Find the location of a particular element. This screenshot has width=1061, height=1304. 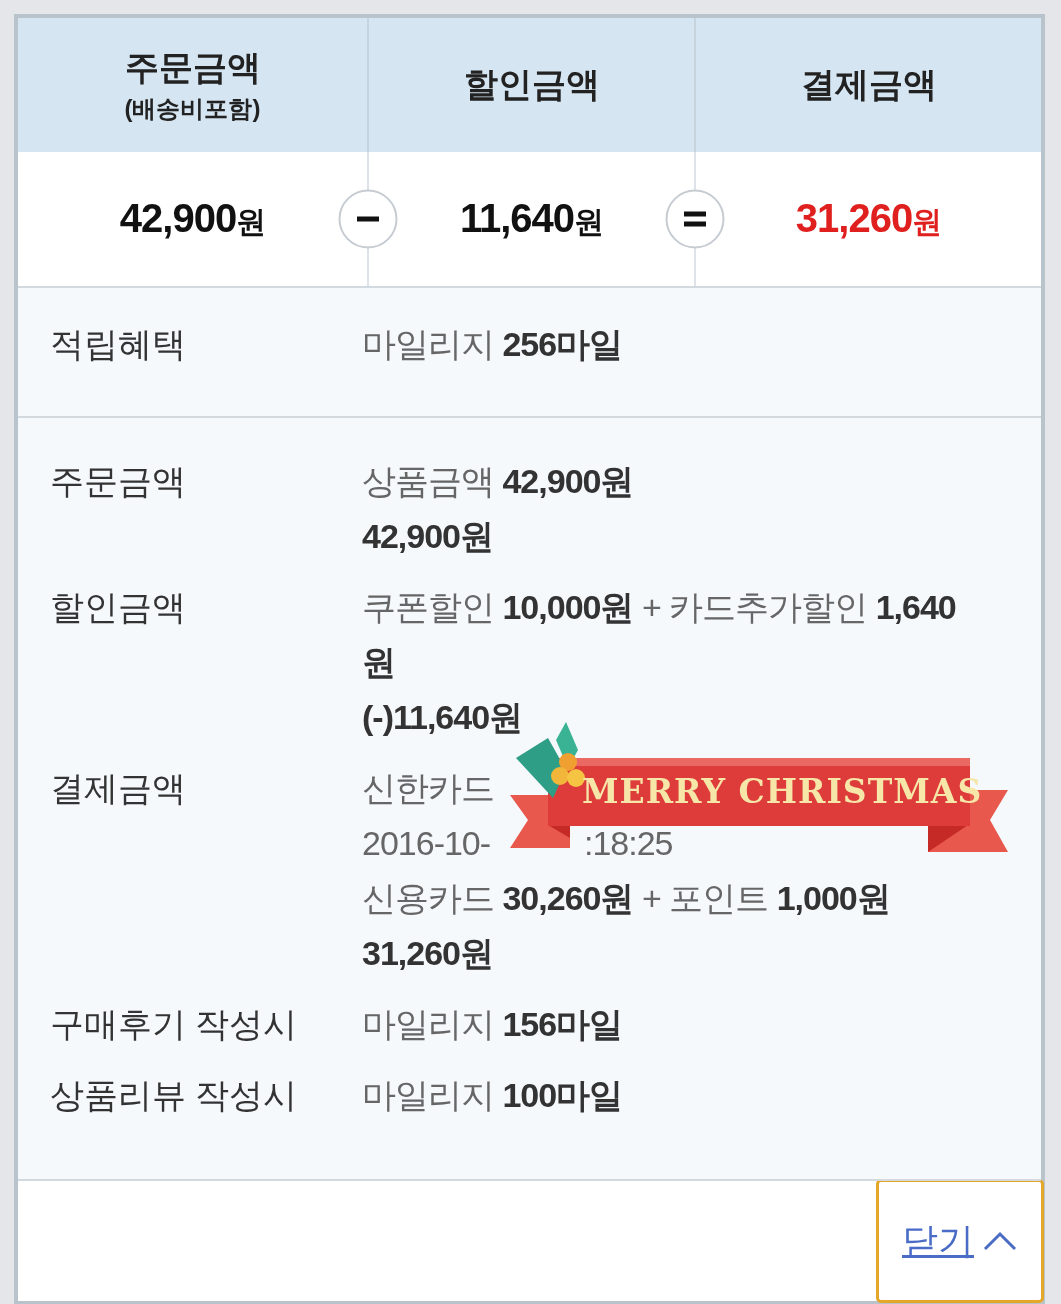

banner-text: MERRY CHRISTMAS is located at coordinates (782, 791).